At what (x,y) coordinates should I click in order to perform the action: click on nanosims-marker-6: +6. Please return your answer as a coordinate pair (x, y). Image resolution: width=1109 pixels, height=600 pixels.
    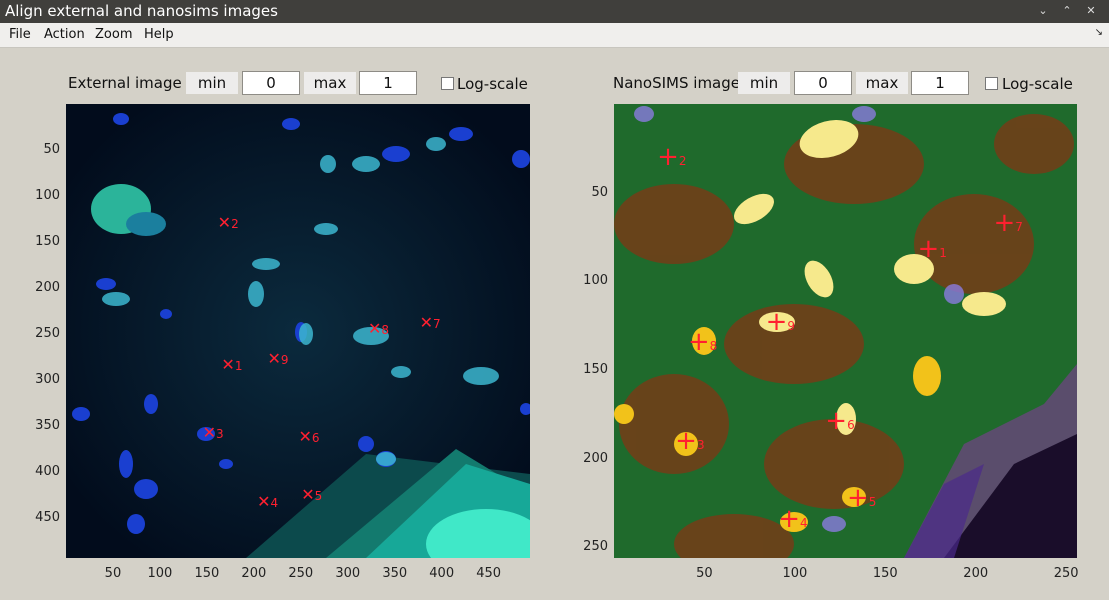
    Looking at the image, I should click on (839, 421).